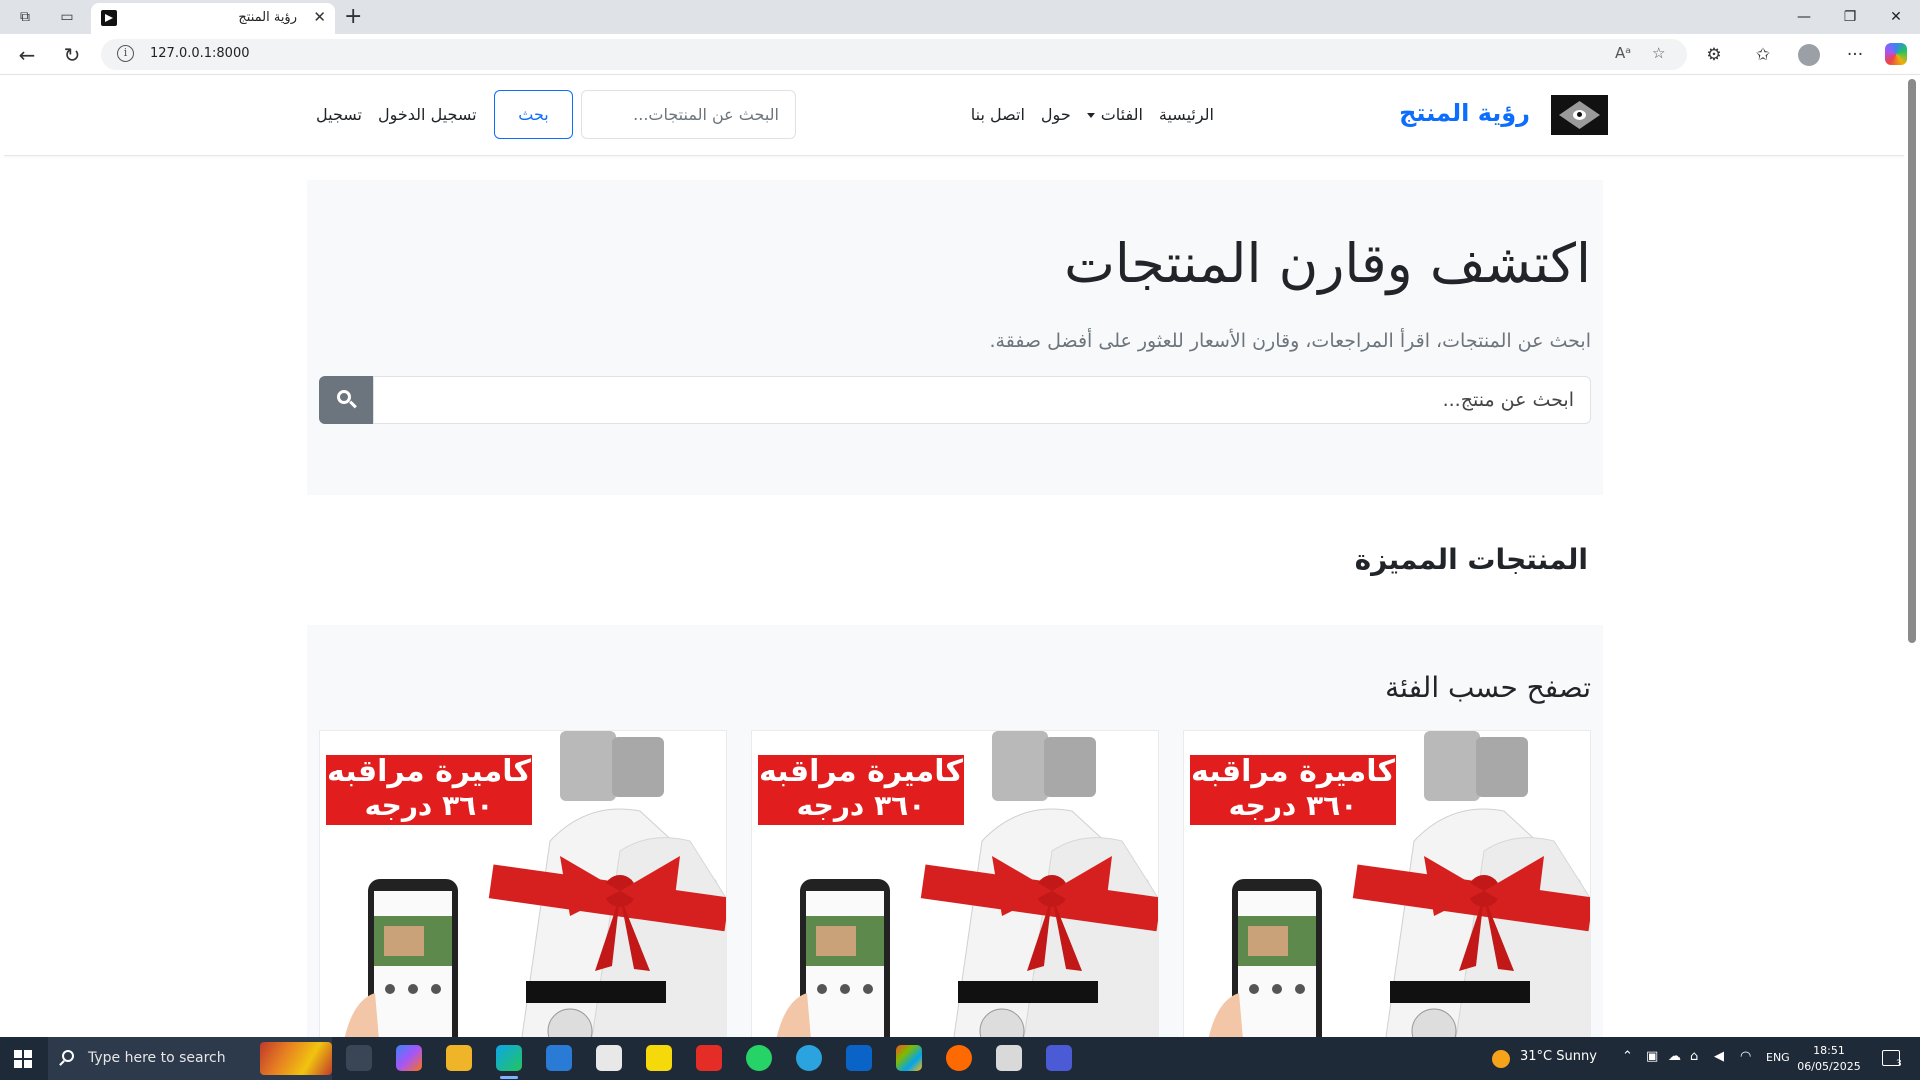 The width and height of the screenshot is (1920, 1080). Describe the element at coordinates (359, 1058) in the screenshot. I see `task-view-icon` at that location.